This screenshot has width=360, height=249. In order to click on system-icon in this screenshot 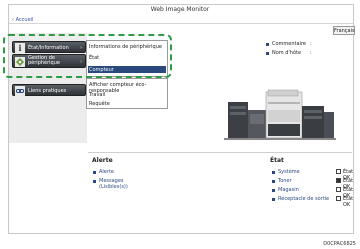, I will do `click(338, 171)`.